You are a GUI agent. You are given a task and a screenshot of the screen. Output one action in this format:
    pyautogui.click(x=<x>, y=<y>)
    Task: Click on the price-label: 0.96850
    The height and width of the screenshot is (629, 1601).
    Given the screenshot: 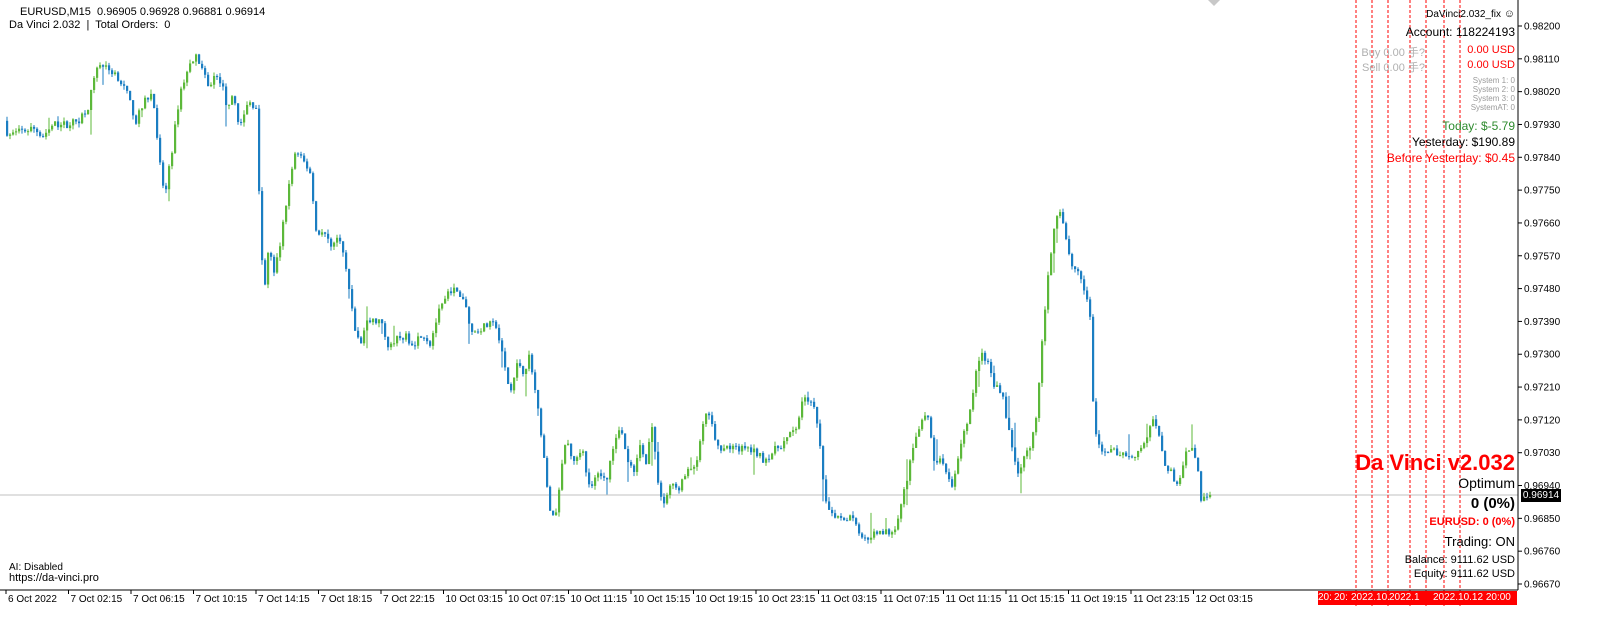 What is the action you would take?
    pyautogui.click(x=1542, y=519)
    